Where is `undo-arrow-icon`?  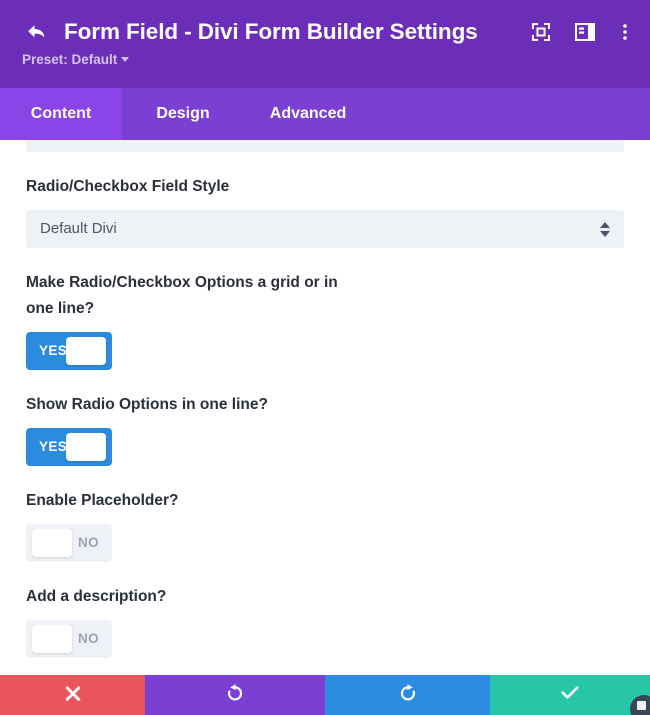
undo-arrow-icon is located at coordinates (235, 695).